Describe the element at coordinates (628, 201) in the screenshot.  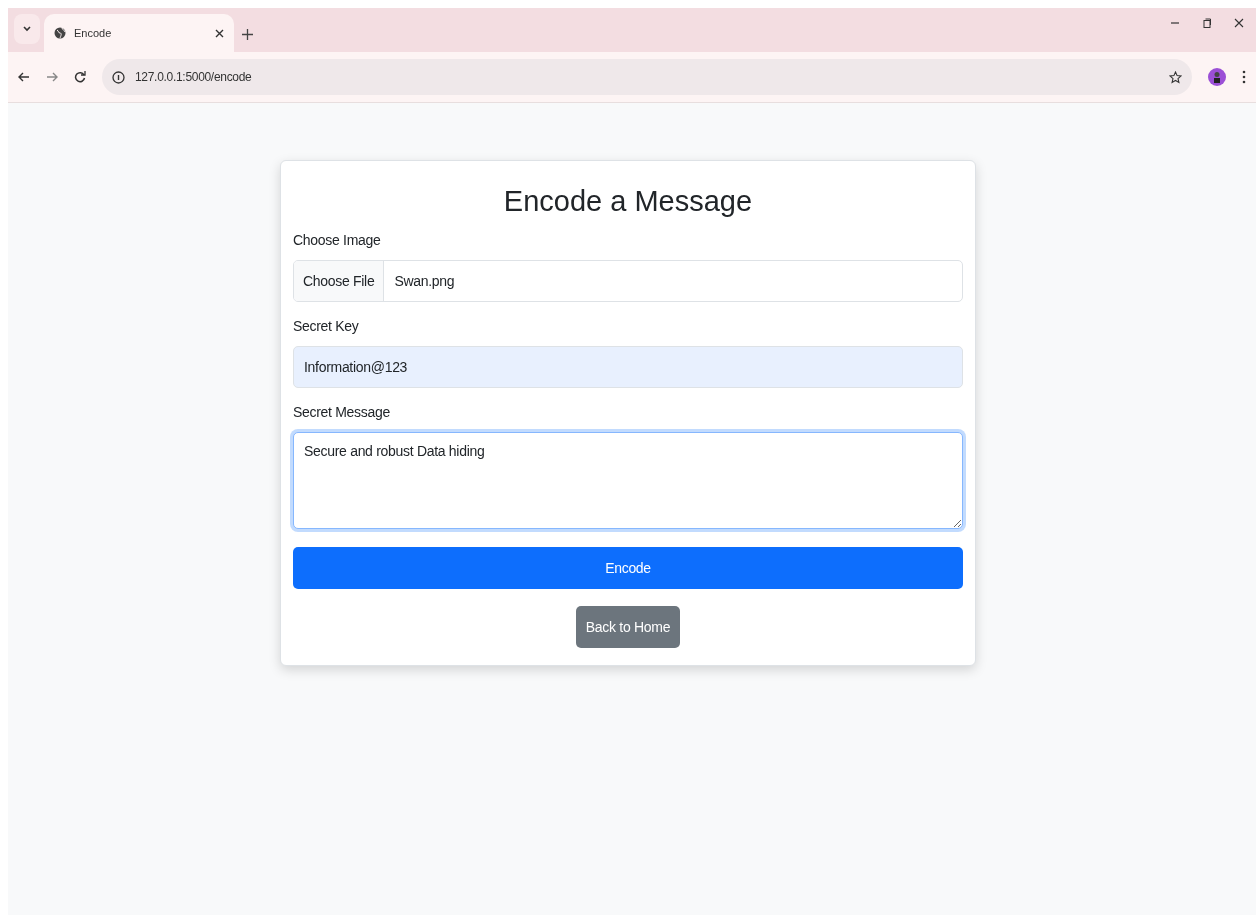
I see `page-title: Encode a Message` at that location.